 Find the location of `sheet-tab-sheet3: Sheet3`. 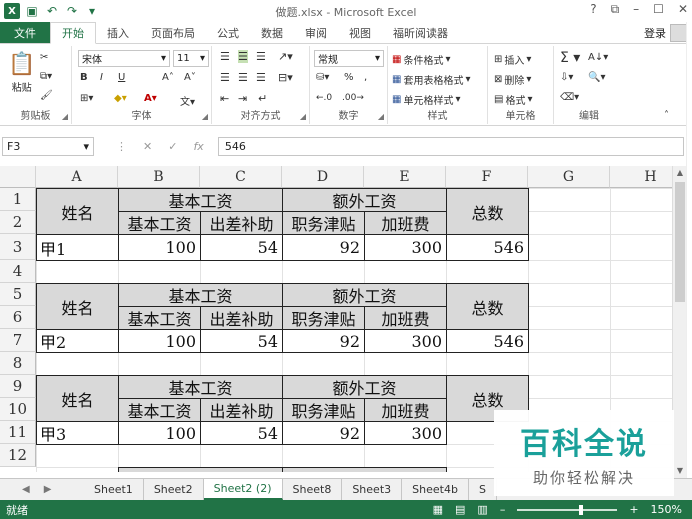

sheet-tab-sheet3: Sheet3 is located at coordinates (372, 489).